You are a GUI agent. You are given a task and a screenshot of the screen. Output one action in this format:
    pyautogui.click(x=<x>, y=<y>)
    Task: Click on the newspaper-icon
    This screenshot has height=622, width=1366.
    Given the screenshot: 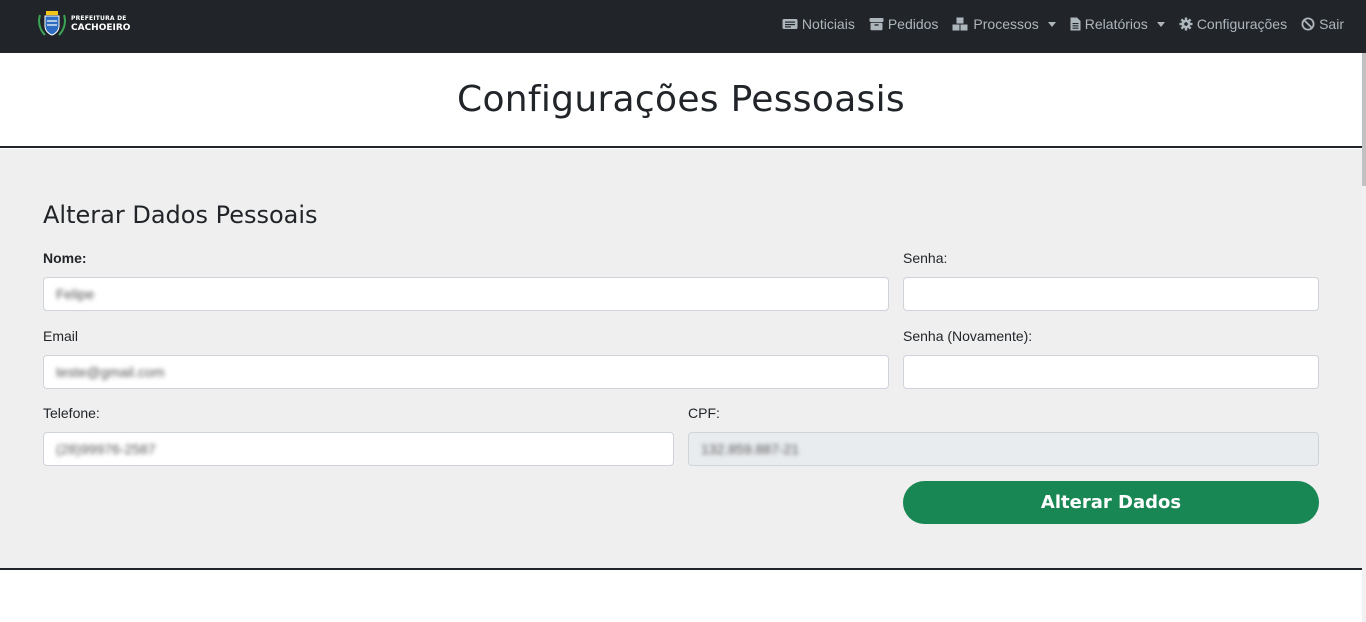 What is the action you would take?
    pyautogui.click(x=790, y=24)
    